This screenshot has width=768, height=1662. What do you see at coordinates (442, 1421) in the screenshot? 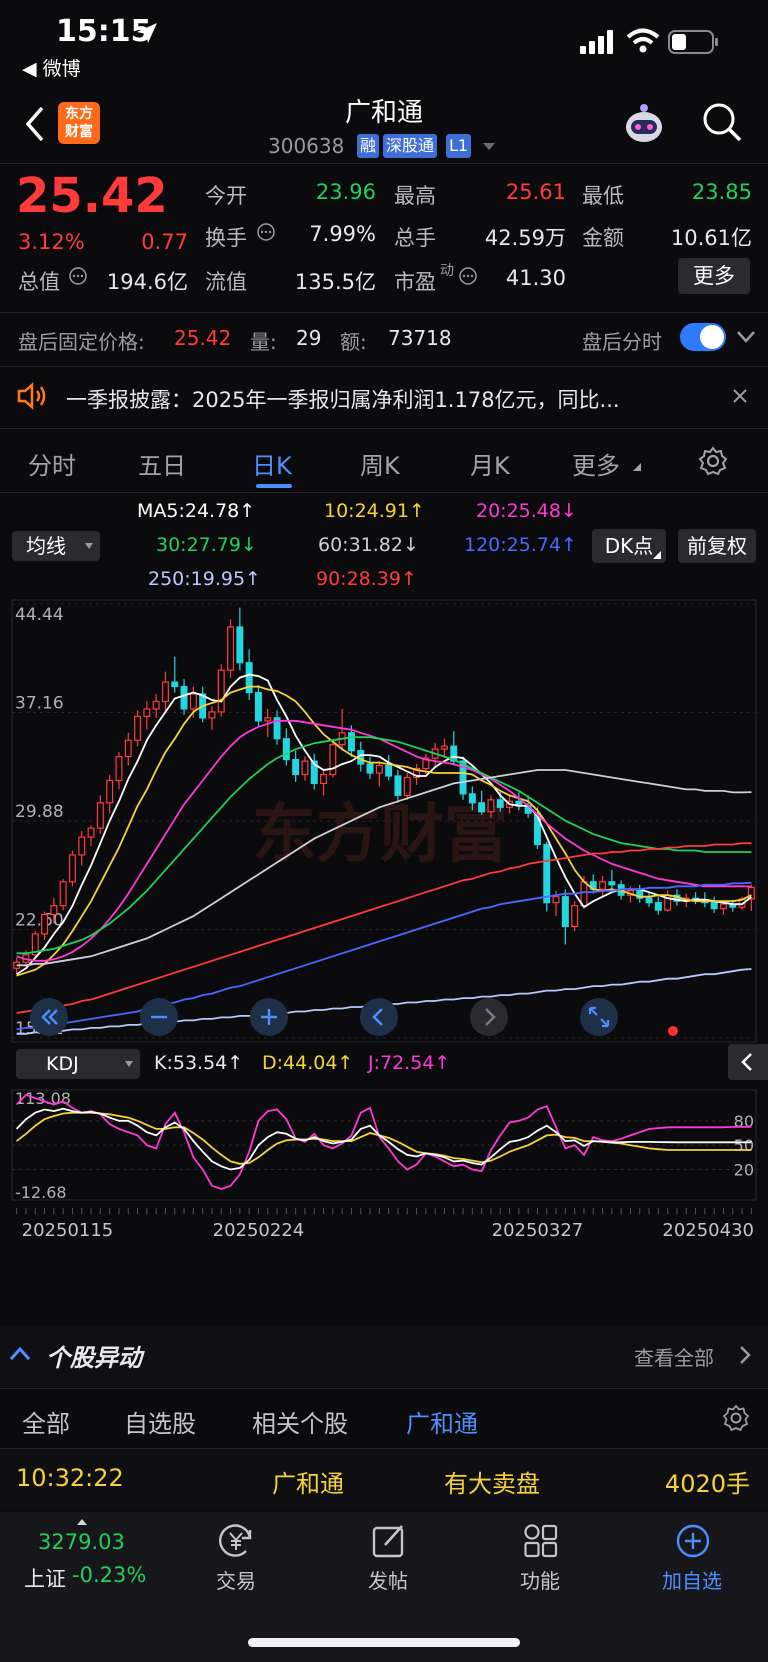
I see `subtab-current-stock: 广和通` at bounding box center [442, 1421].